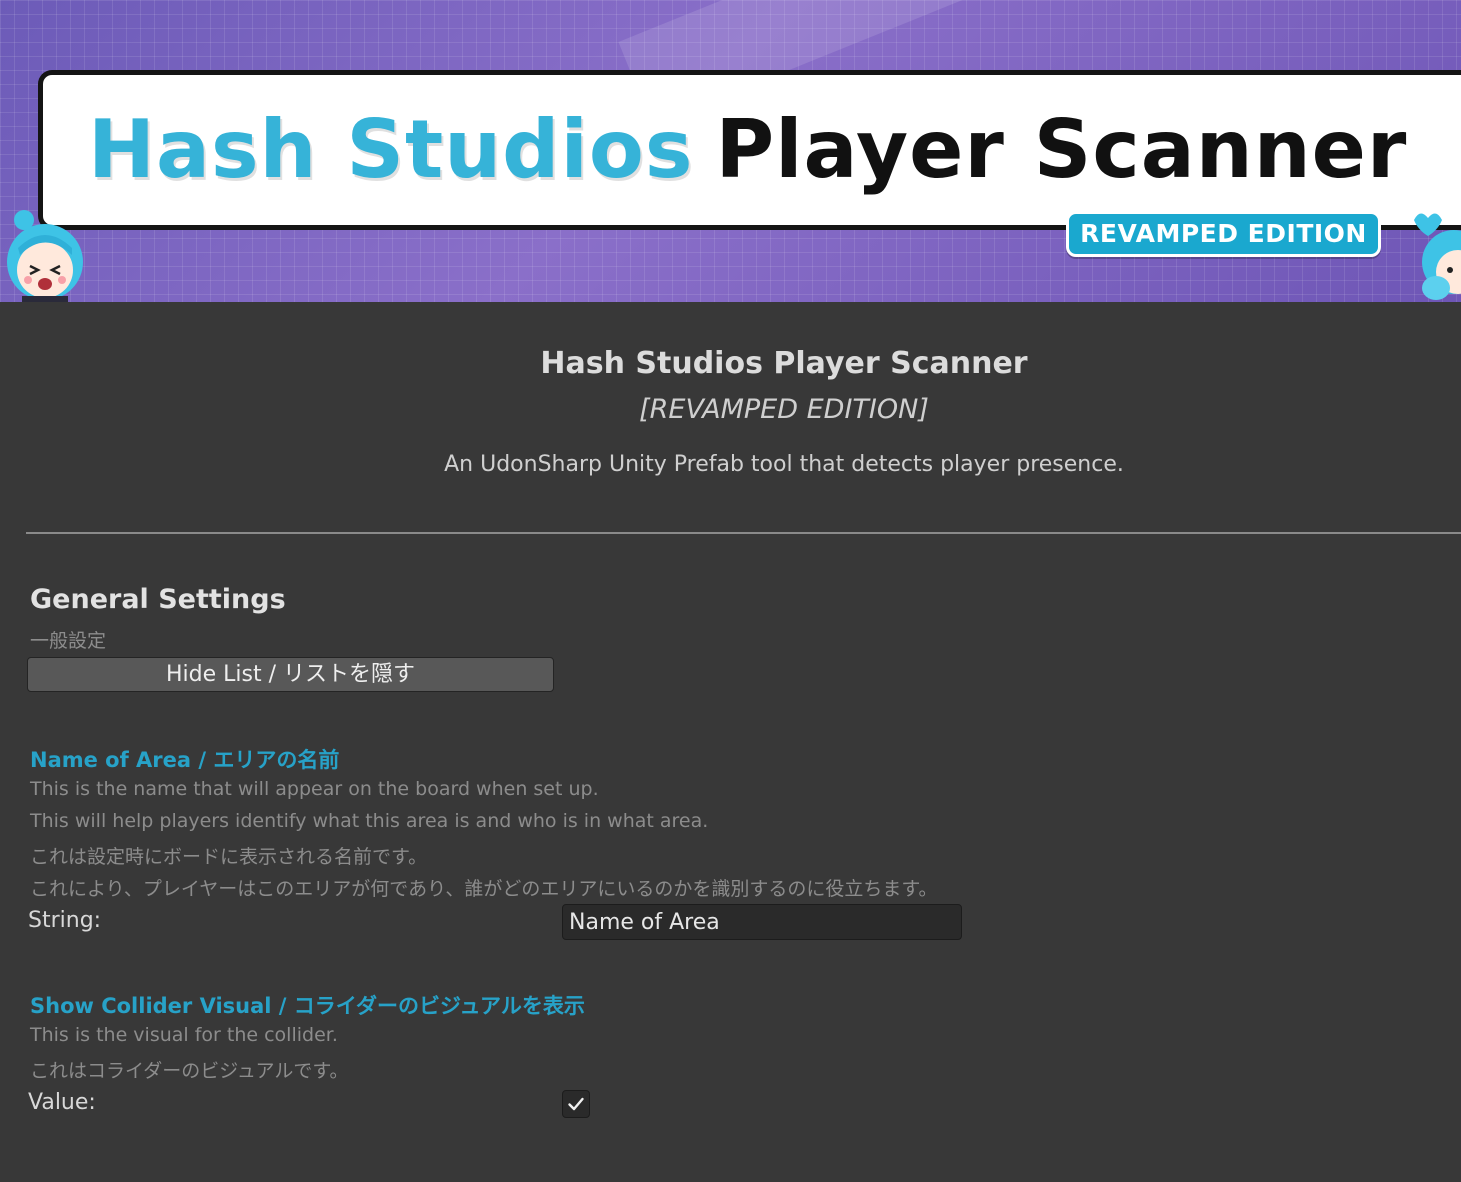 The width and height of the screenshot is (1461, 1182). What do you see at coordinates (189, 1071) in the screenshot?
I see `collider-visual-help-line: これはコライダーのビジュアルです。` at bounding box center [189, 1071].